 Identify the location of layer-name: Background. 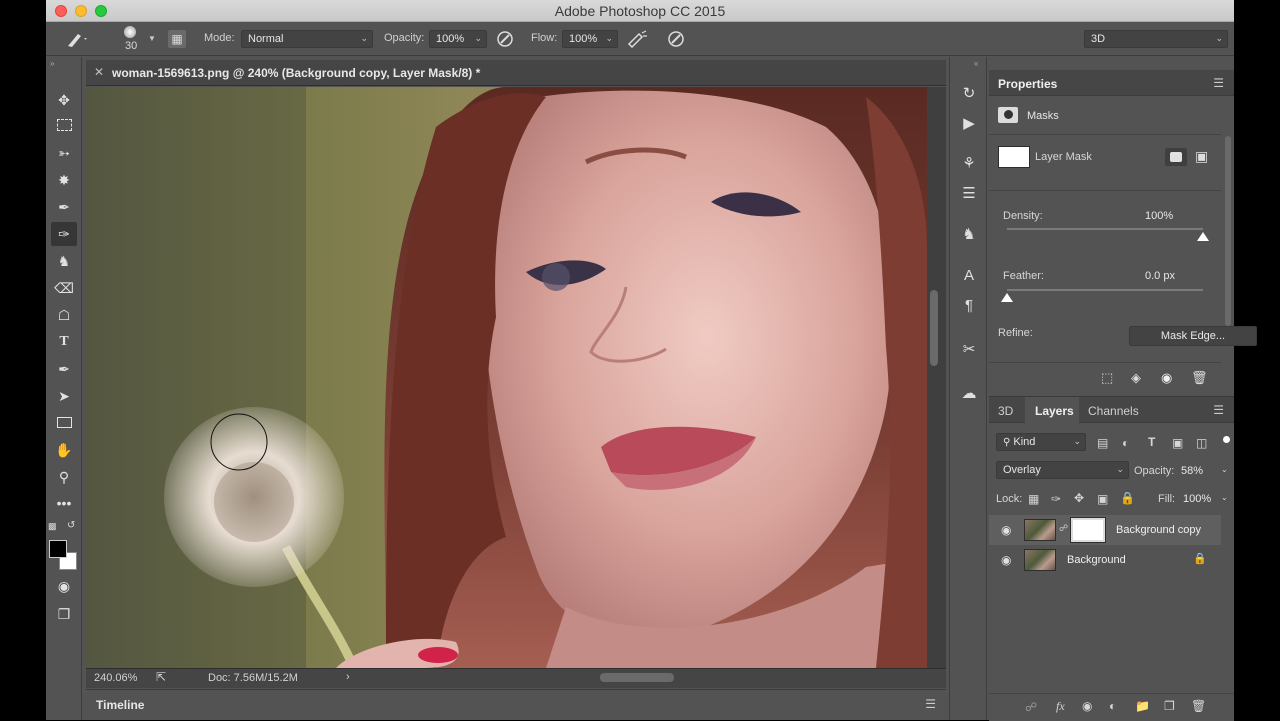
(1096, 560).